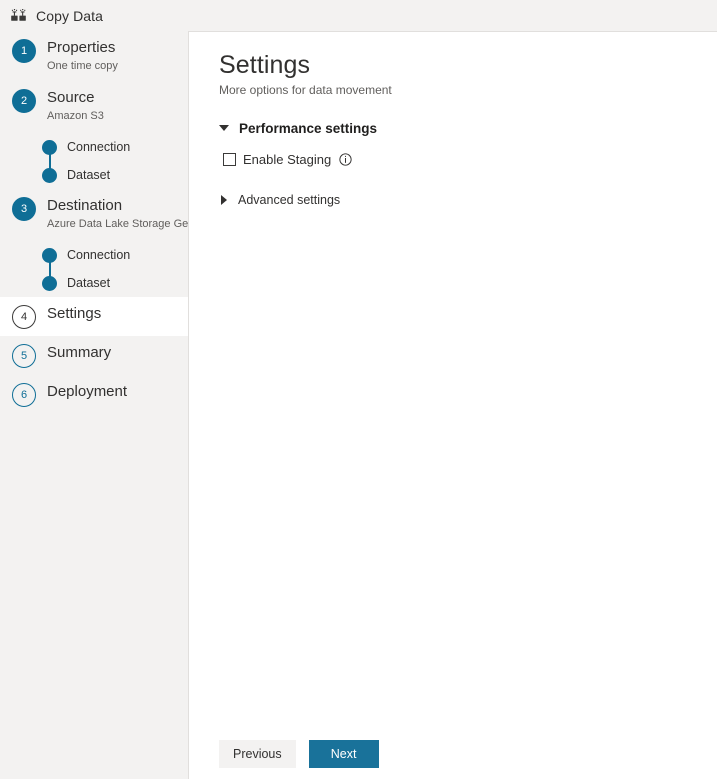  I want to click on field-label: Enable Staging, so click(287, 159).